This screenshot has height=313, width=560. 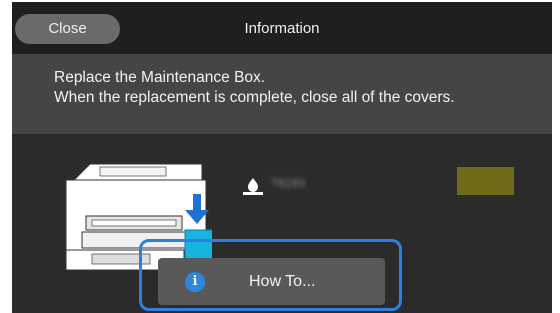 I want to click on close-button: Close, so click(x=67, y=29).